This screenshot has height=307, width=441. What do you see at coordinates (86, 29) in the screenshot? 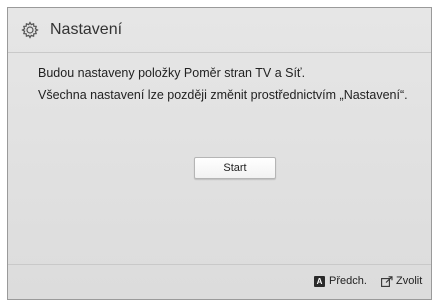
I see `page-title: Nastavení` at bounding box center [86, 29].